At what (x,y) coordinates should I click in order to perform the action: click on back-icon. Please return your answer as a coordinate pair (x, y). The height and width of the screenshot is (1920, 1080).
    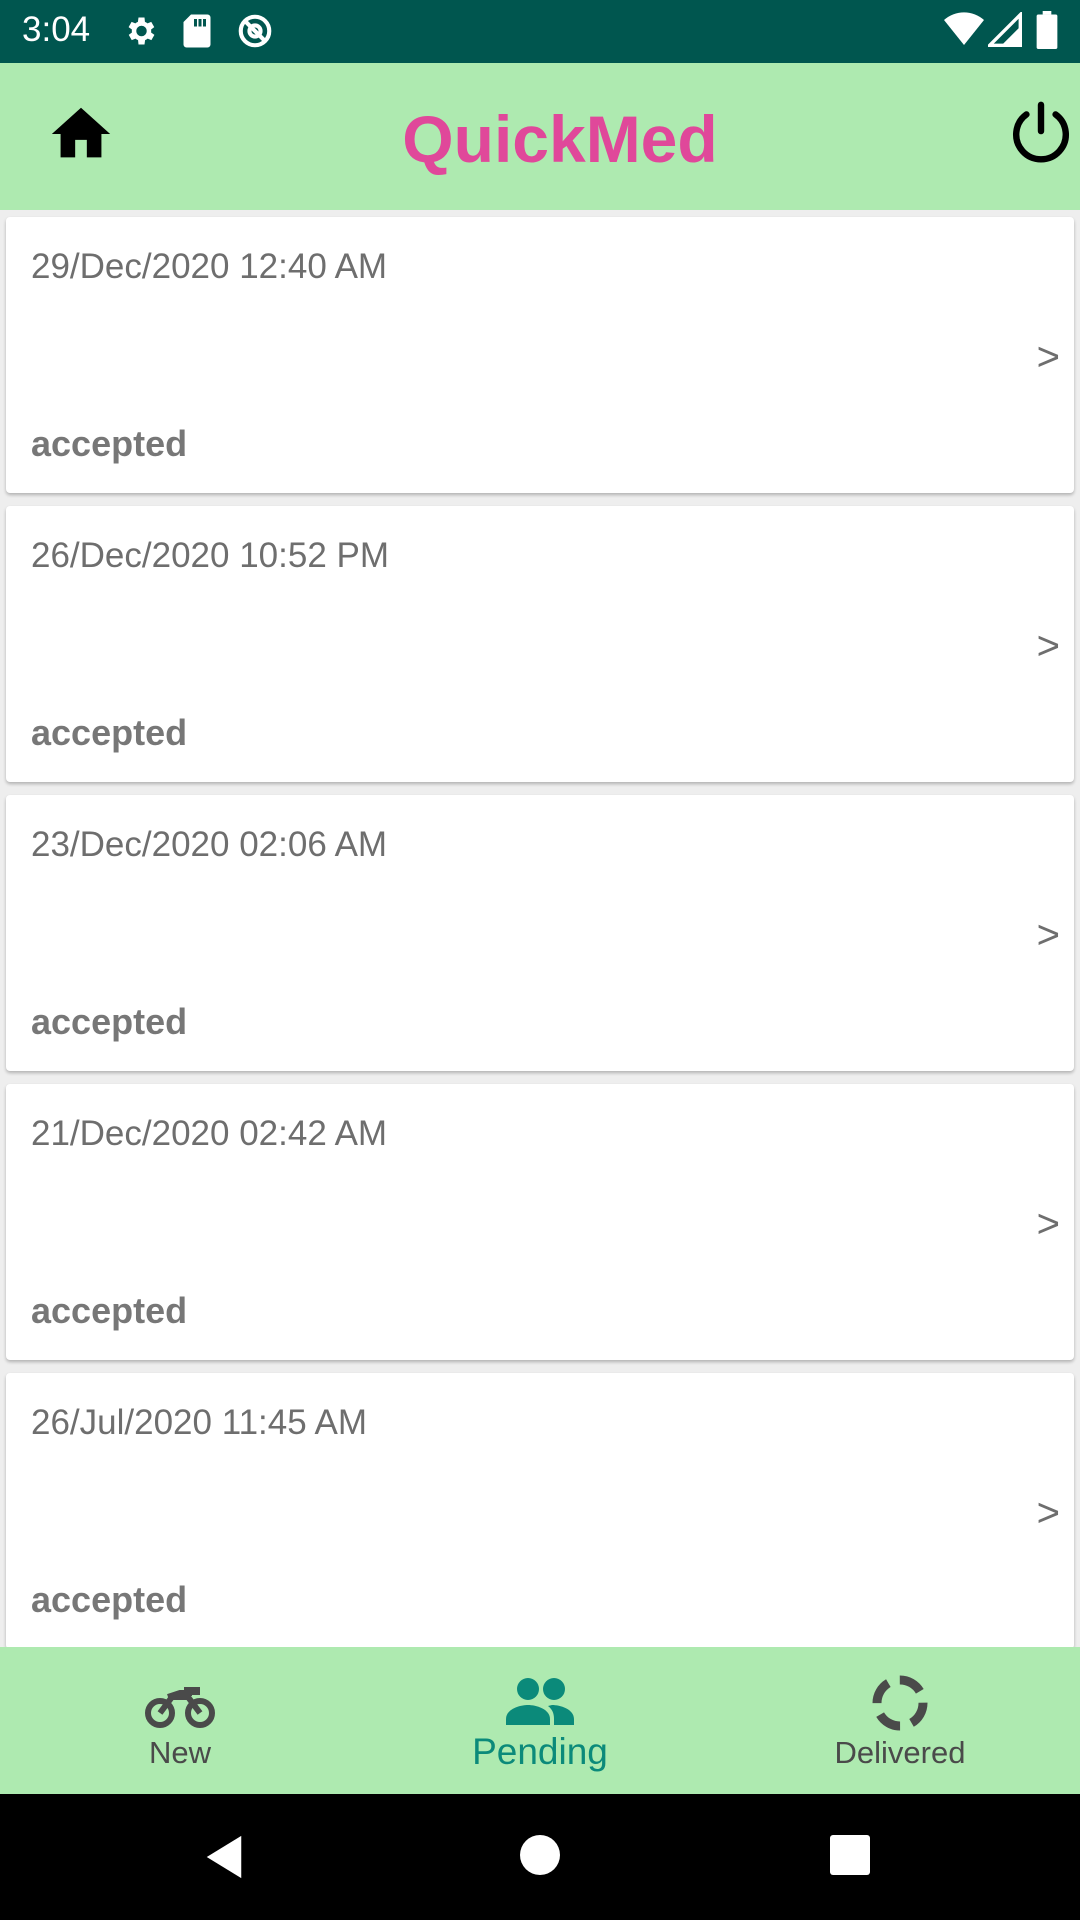
    Looking at the image, I should click on (224, 1857).